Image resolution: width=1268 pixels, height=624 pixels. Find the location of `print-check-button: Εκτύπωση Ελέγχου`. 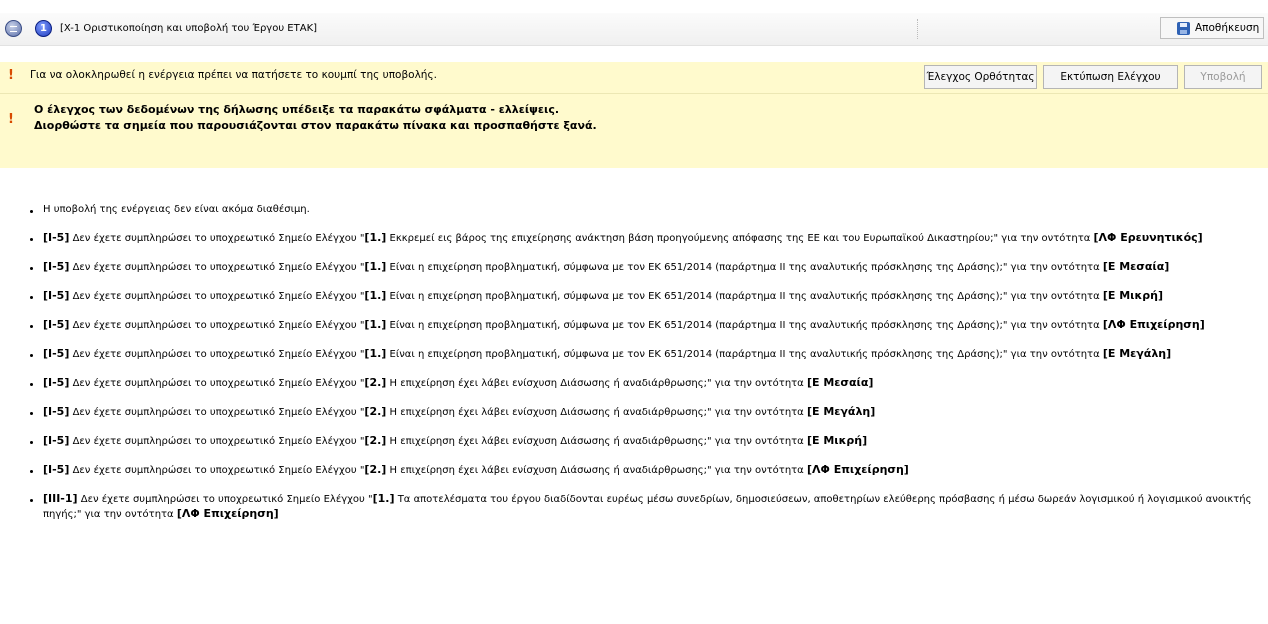

print-check-button: Εκτύπωση Ελέγχου is located at coordinates (1110, 77).